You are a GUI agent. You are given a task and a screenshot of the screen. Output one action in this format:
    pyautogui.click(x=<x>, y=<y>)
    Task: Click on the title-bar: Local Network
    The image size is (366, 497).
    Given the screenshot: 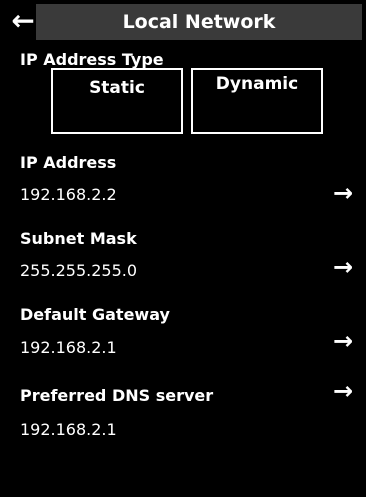 What is the action you would take?
    pyautogui.click(x=199, y=22)
    